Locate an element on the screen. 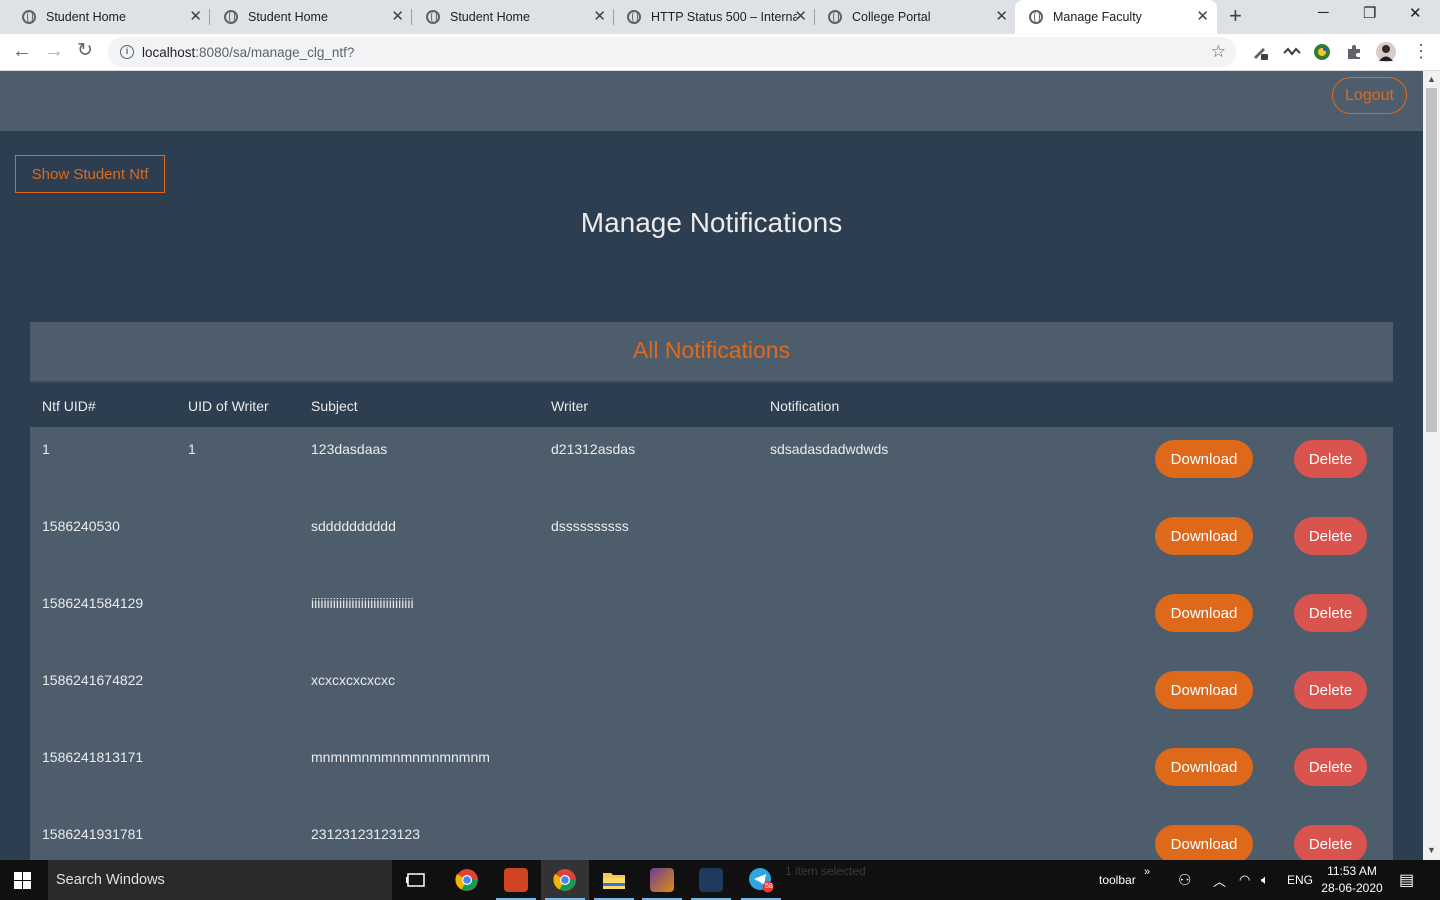  telegram-badge: 58 is located at coordinates (769, 886).